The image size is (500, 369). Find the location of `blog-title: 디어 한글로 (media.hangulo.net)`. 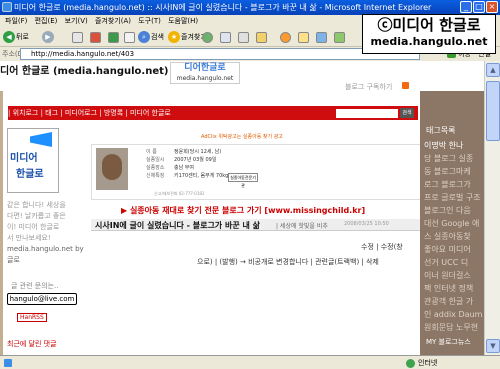

blog-title: 디어 한글로 (media.hangulo.net) is located at coordinates (84, 69).